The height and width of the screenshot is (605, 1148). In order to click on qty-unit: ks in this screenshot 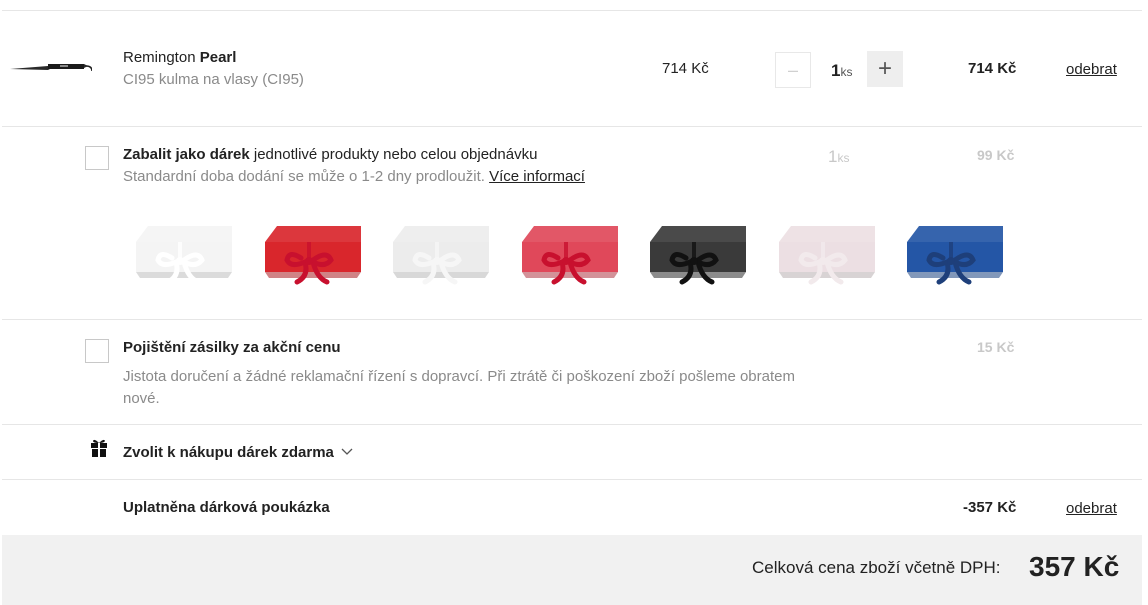, I will do `click(846, 72)`.